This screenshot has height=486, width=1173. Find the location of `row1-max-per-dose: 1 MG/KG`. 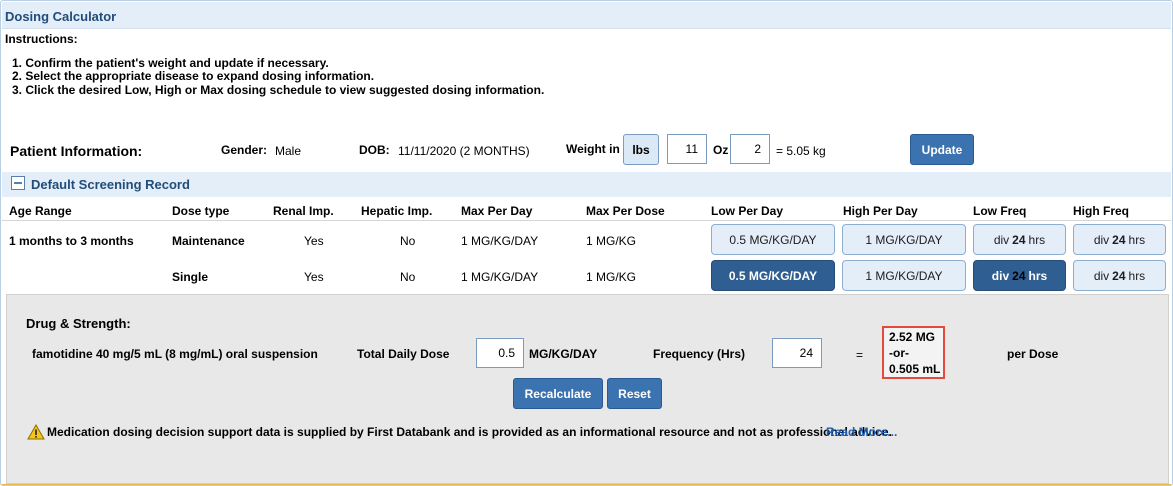

row1-max-per-dose: 1 MG/KG is located at coordinates (611, 241).